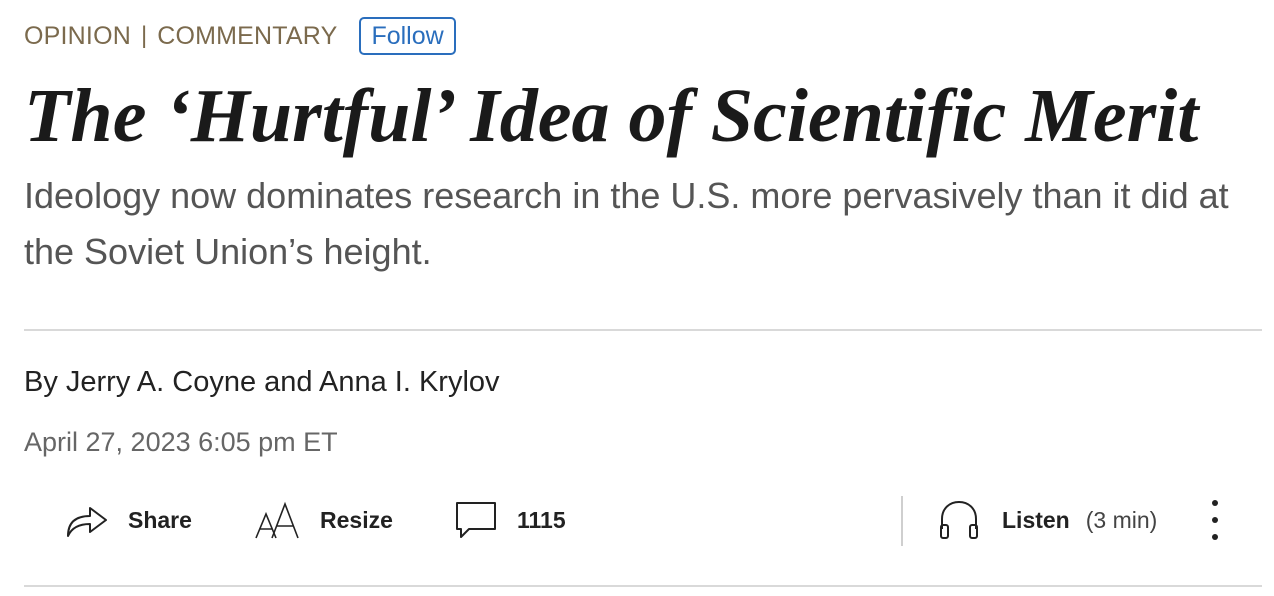  What do you see at coordinates (247, 36) in the screenshot?
I see `section-link-commentary: COMMENTARY` at bounding box center [247, 36].